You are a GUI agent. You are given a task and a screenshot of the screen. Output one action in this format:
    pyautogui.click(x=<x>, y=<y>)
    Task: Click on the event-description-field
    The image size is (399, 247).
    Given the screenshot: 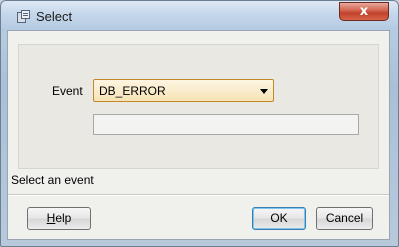 What is the action you would take?
    pyautogui.click(x=226, y=124)
    